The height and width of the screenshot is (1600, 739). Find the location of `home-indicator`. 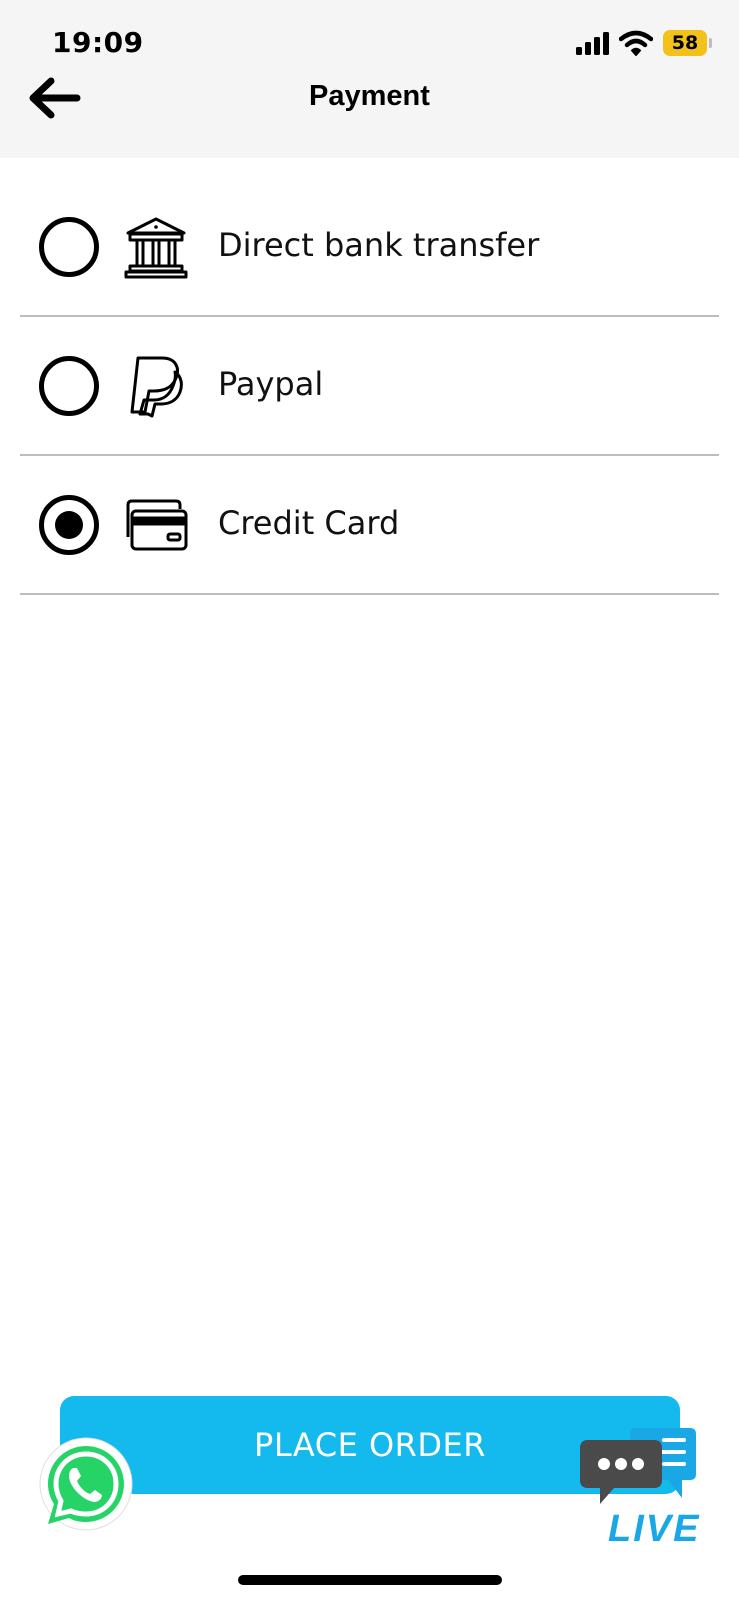

home-indicator is located at coordinates (370, 1580).